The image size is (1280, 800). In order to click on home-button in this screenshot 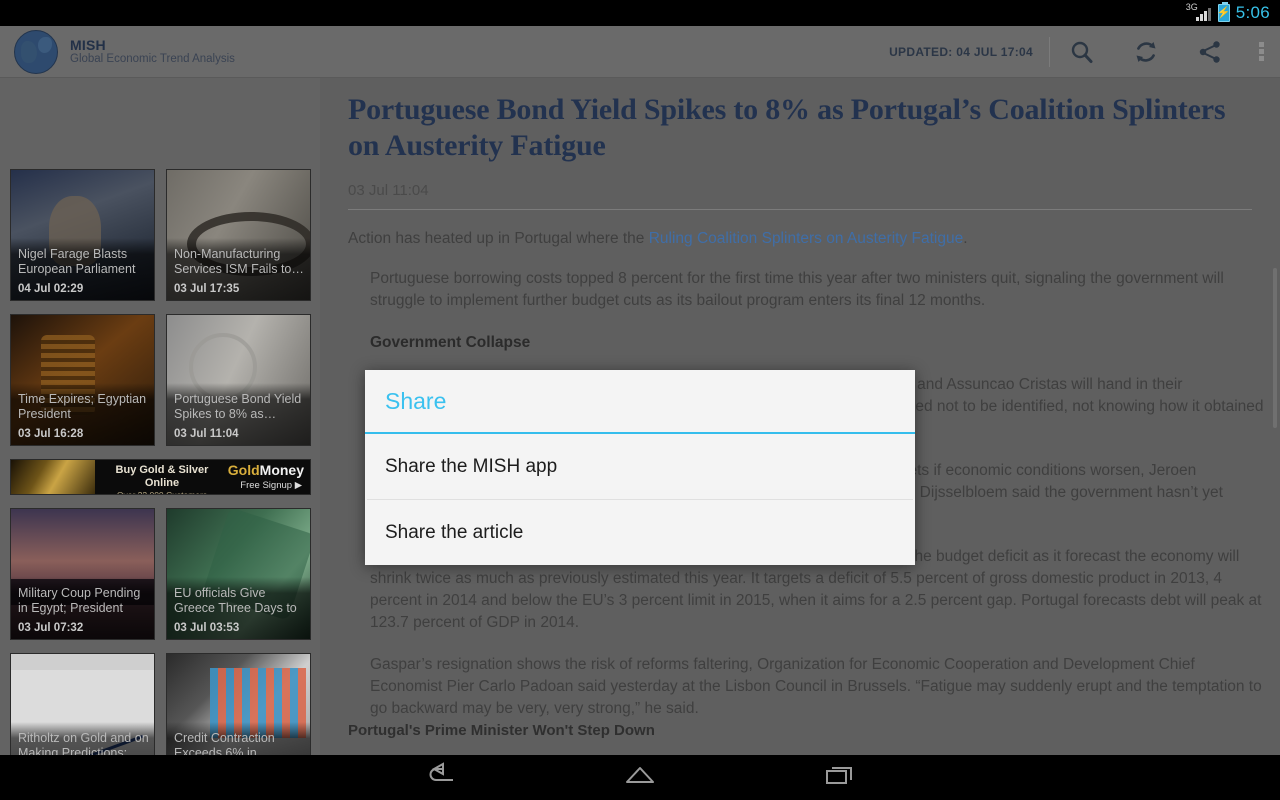, I will do `click(640, 777)`.